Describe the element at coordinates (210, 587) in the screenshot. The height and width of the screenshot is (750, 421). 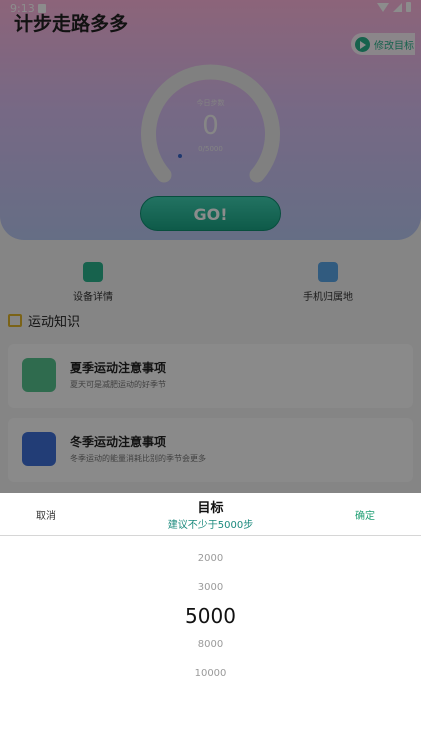
I see `picker-option: 3000` at that location.